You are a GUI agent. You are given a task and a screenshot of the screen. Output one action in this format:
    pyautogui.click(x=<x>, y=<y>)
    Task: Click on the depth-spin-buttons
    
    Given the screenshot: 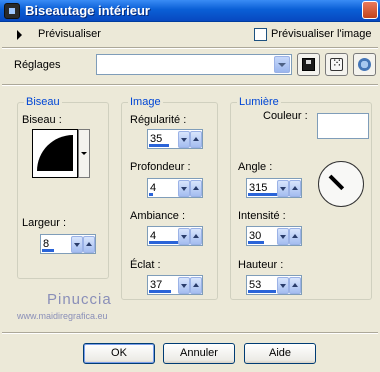 What is the action you would take?
    pyautogui.click(x=190, y=188)
    